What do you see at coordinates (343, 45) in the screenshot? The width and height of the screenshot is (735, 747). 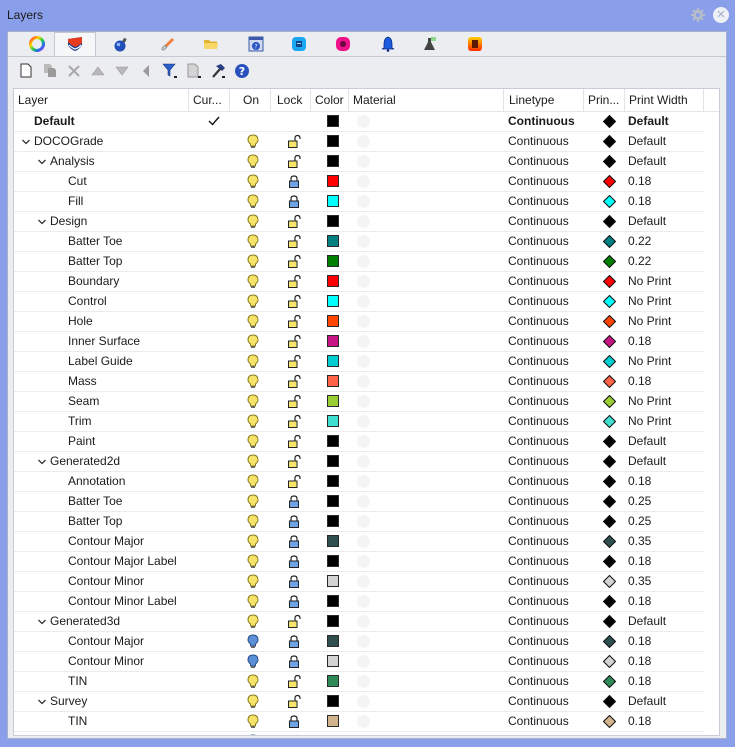 I see `magenta-plugin-tab` at bounding box center [343, 45].